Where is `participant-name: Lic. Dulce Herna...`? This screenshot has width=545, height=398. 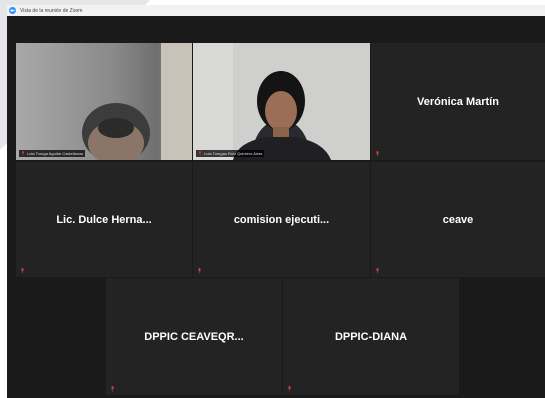
participant-name: Lic. Dulce Herna... is located at coordinates (104, 219).